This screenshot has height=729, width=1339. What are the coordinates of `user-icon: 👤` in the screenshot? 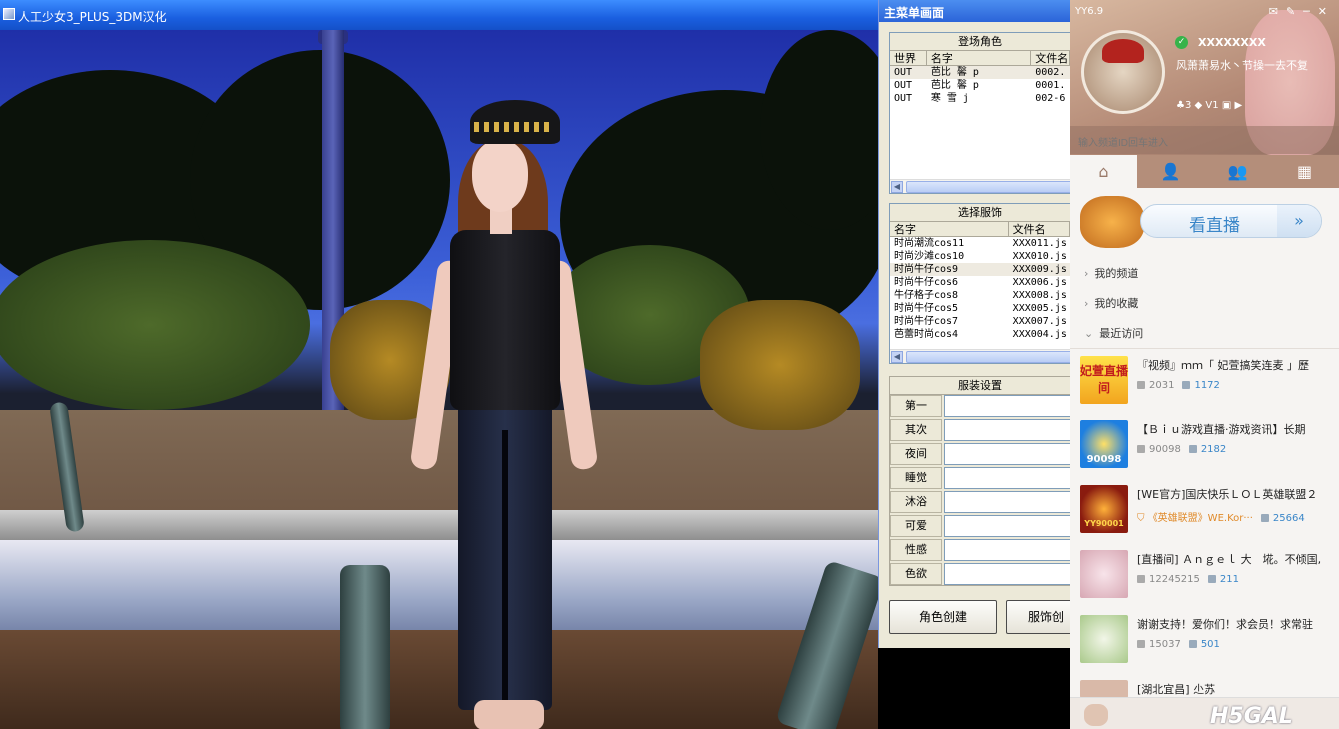 It's located at (1170, 171).